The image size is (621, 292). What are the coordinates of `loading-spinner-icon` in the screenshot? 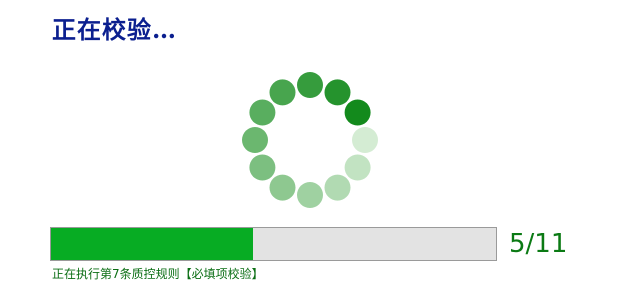 It's located at (310, 140).